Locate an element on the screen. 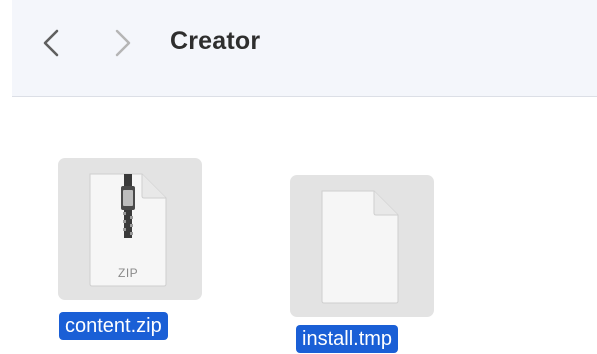 This screenshot has width=597, height=354. chevron-left-icon is located at coordinates (51, 43).